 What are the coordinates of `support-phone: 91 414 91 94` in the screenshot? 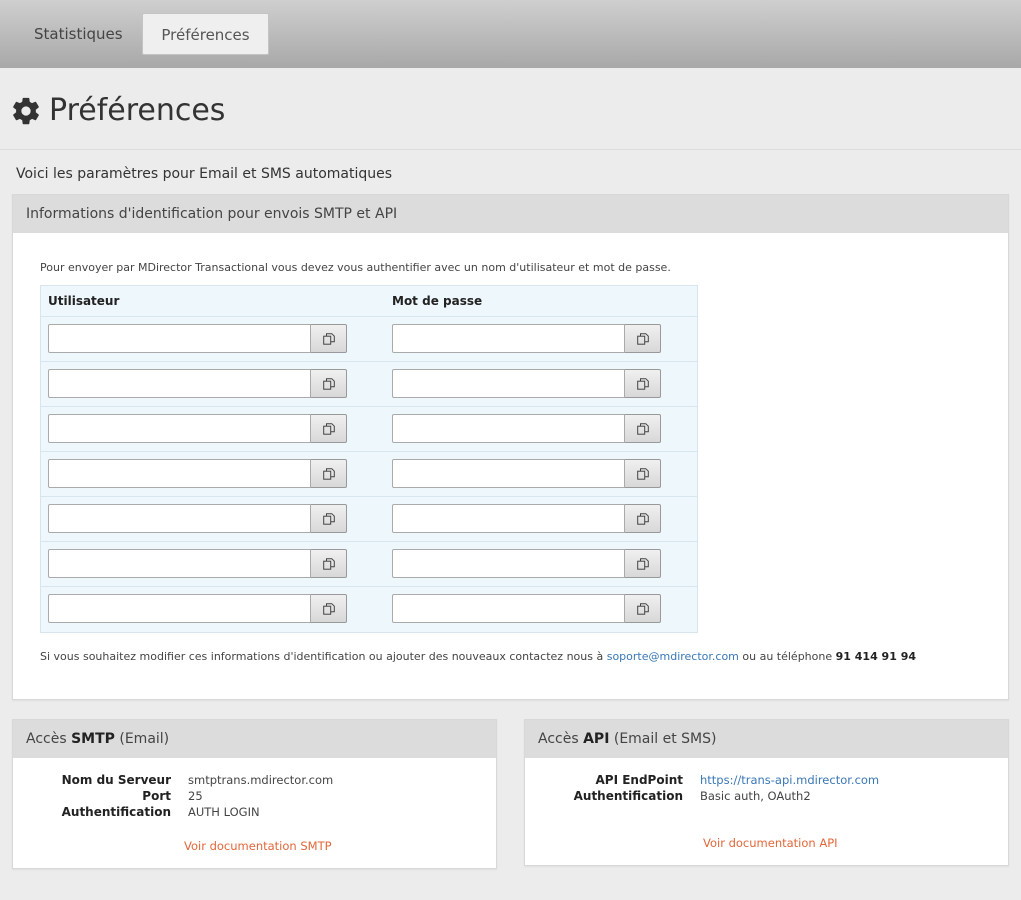 It's located at (875, 656).